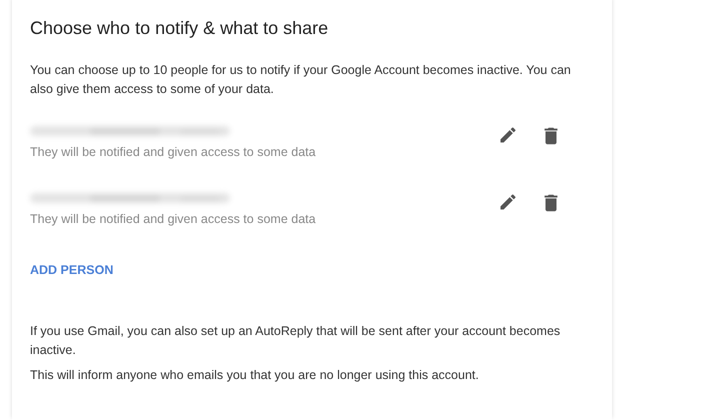 This screenshot has width=720, height=420. Describe the element at coordinates (301, 80) in the screenshot. I see `intro-text: You can choose up to 10 people for us to notify if your Google Account becomes inactive. You can also give them access to some of your data.` at that location.